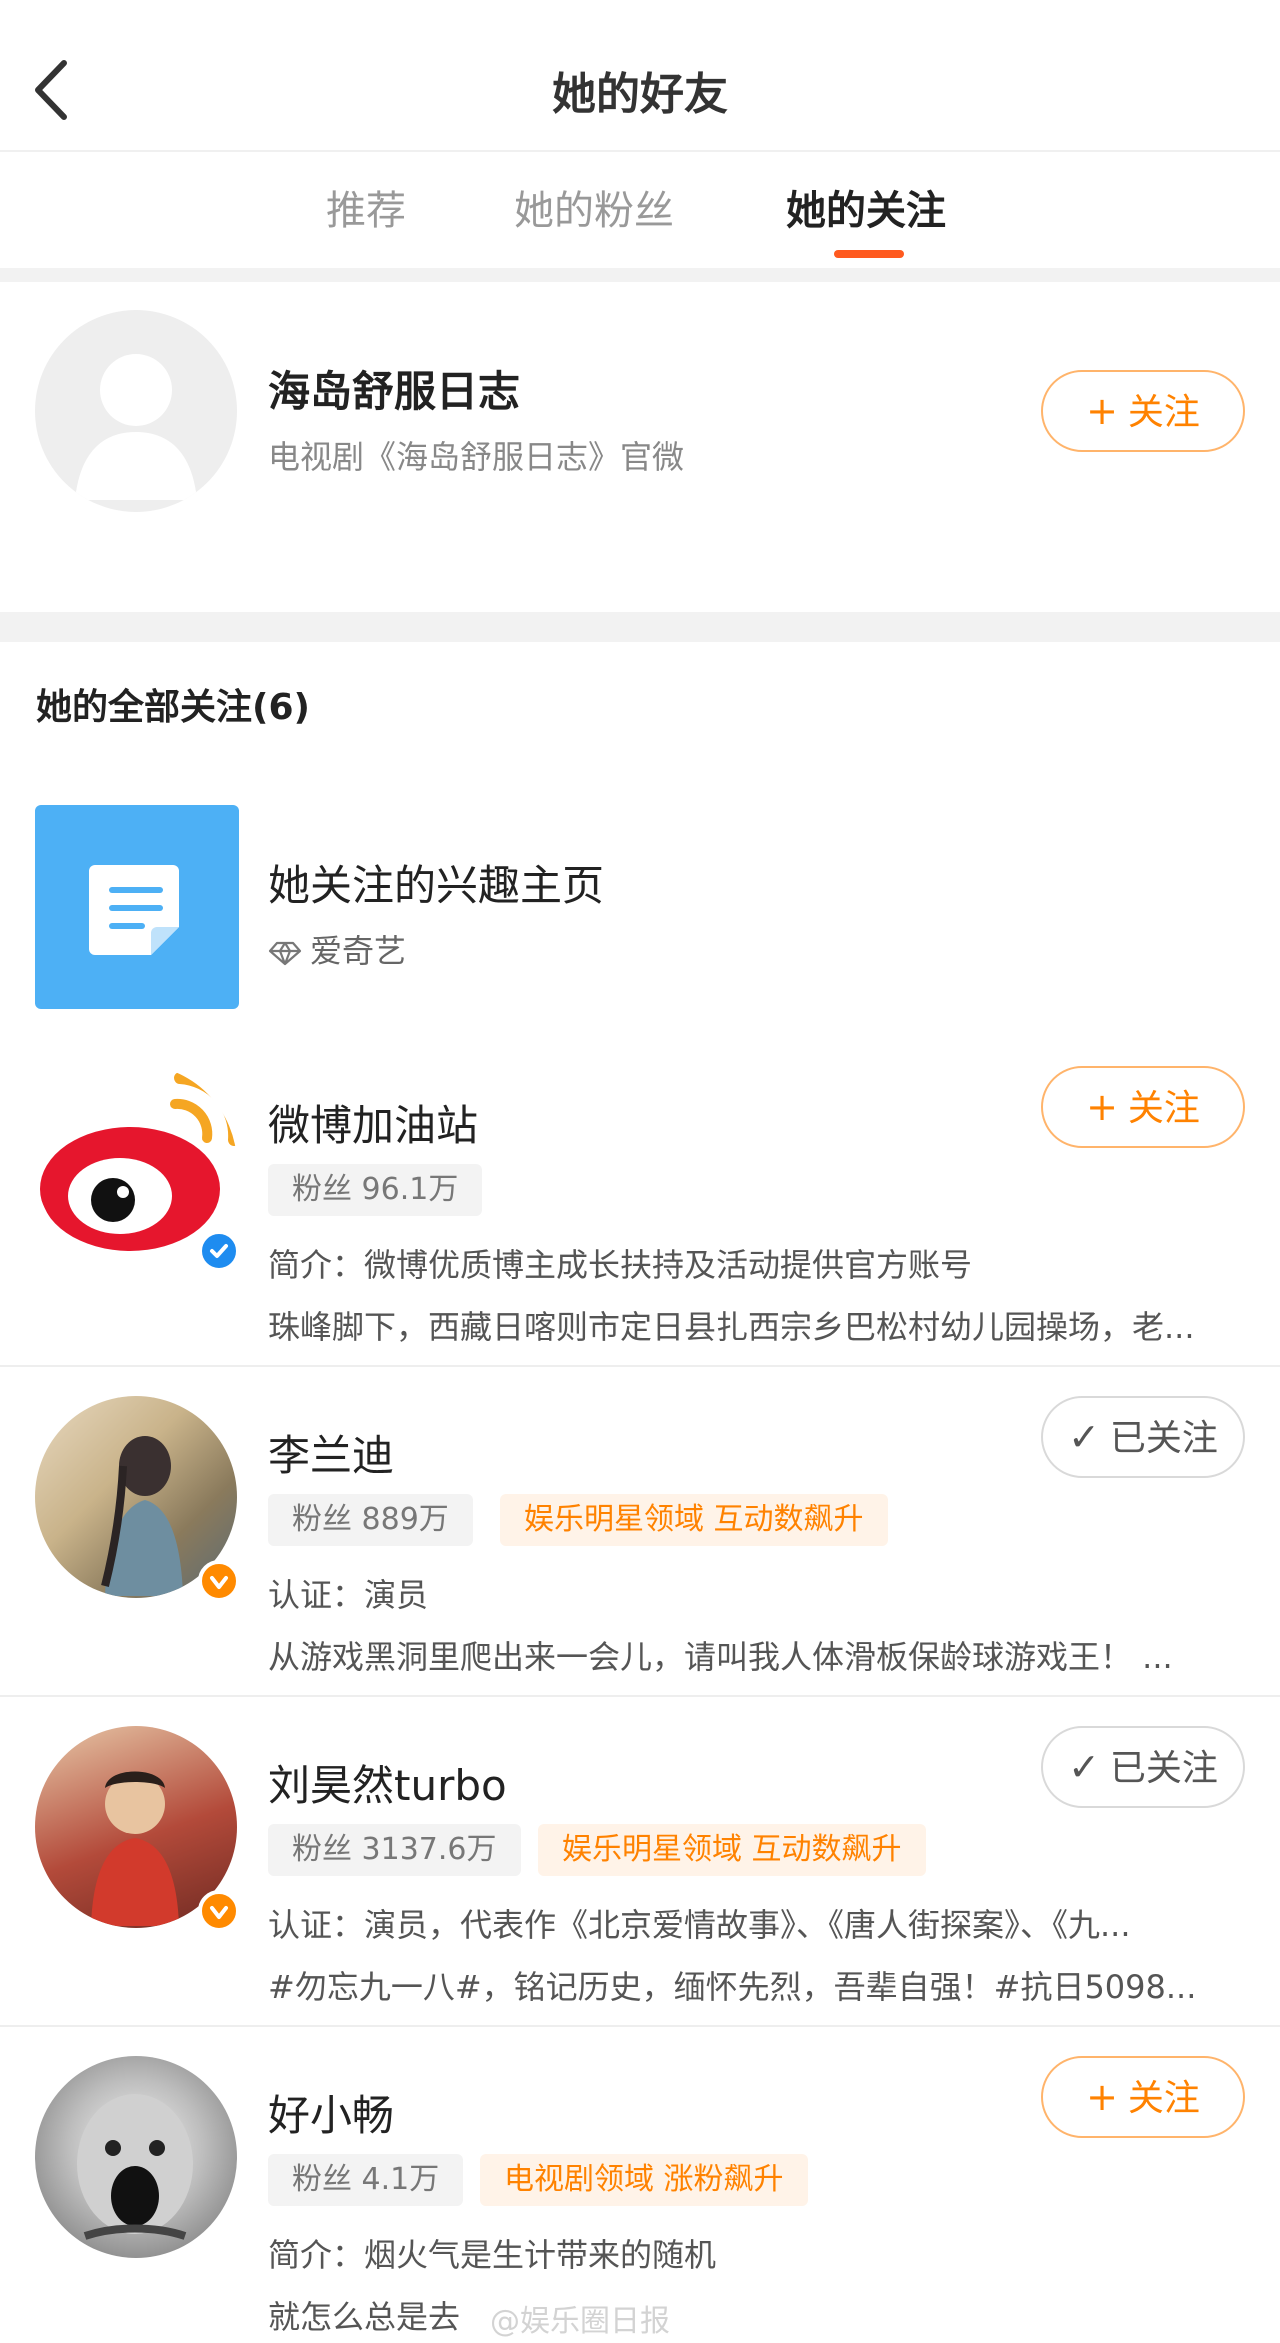  I want to click on watermark: @娱乐圈日报, so click(580, 2321).